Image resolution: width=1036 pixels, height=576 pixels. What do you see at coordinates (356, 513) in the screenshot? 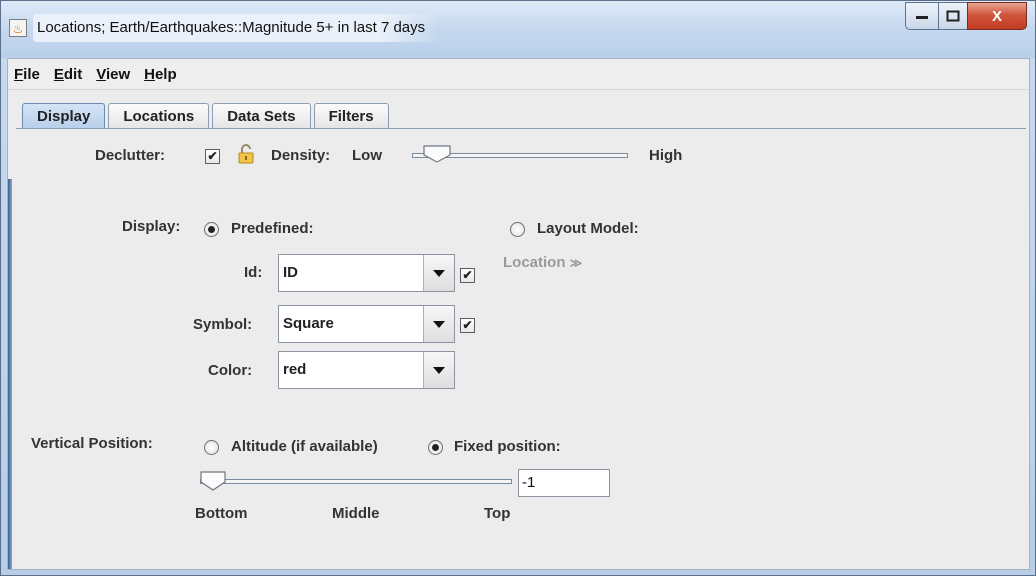
I see `middle-label: Middle` at bounding box center [356, 513].